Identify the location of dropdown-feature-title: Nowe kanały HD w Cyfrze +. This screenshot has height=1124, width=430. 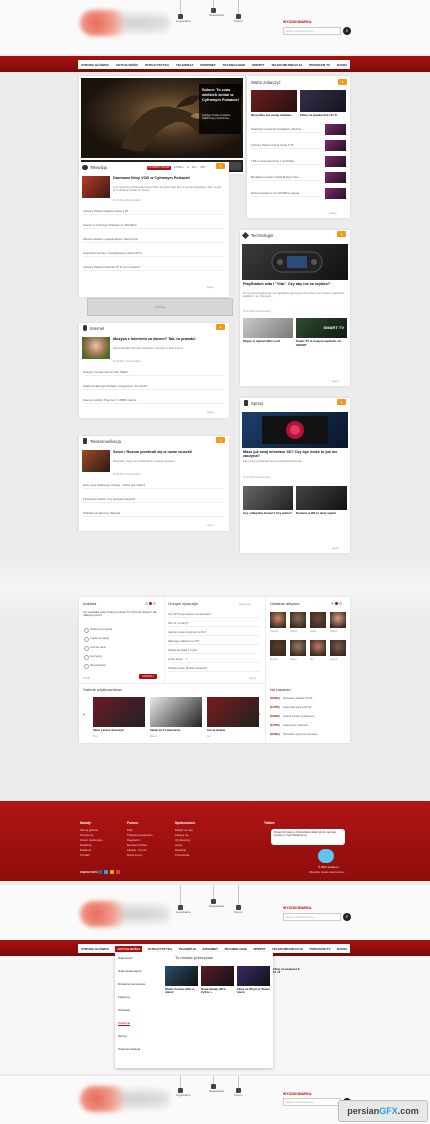
(217, 991).